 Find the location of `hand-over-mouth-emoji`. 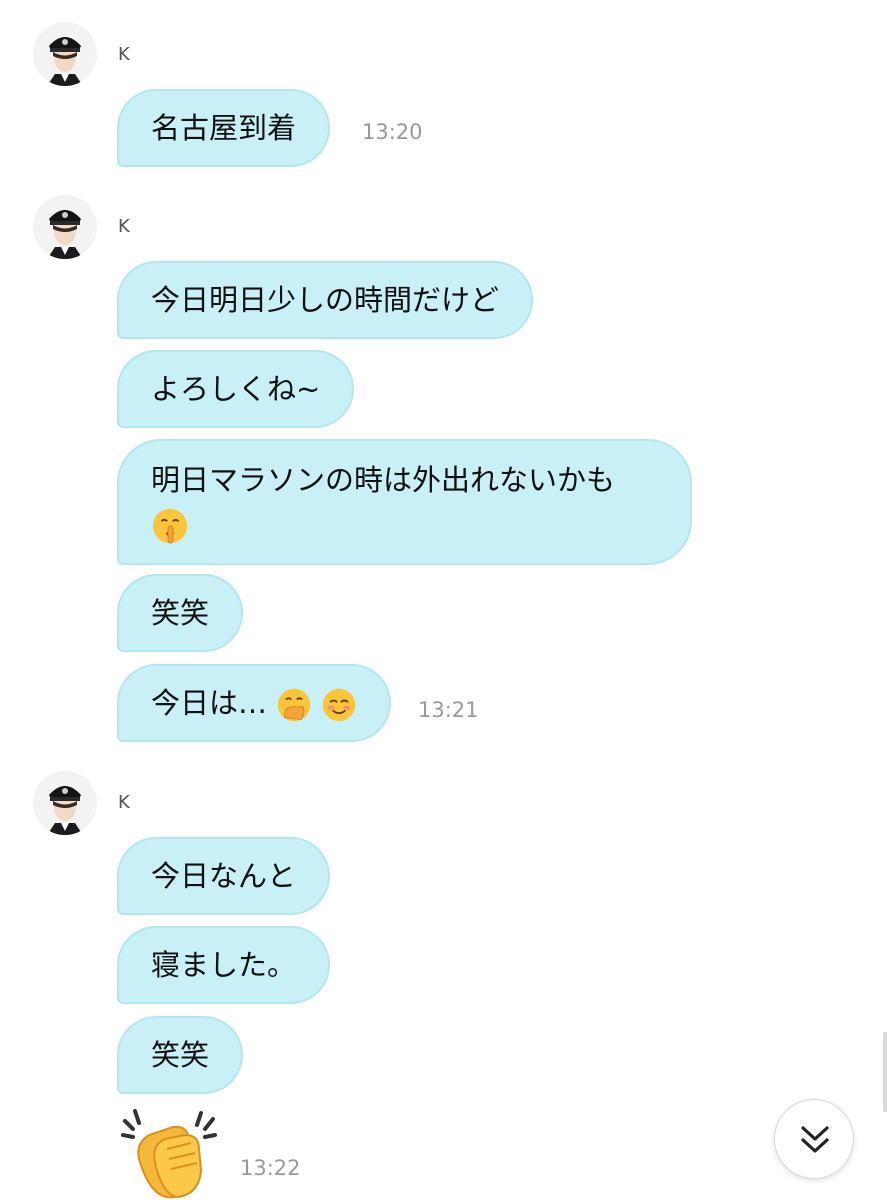

hand-over-mouth-emoji is located at coordinates (294, 705).